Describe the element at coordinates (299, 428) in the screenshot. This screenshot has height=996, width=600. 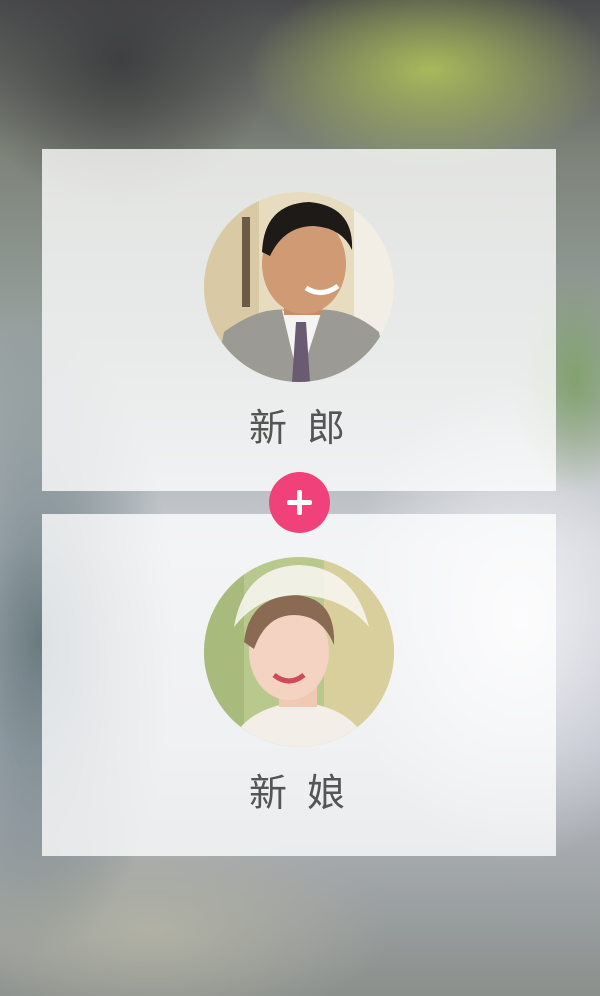
I see `groom-label: 新 郎` at that location.